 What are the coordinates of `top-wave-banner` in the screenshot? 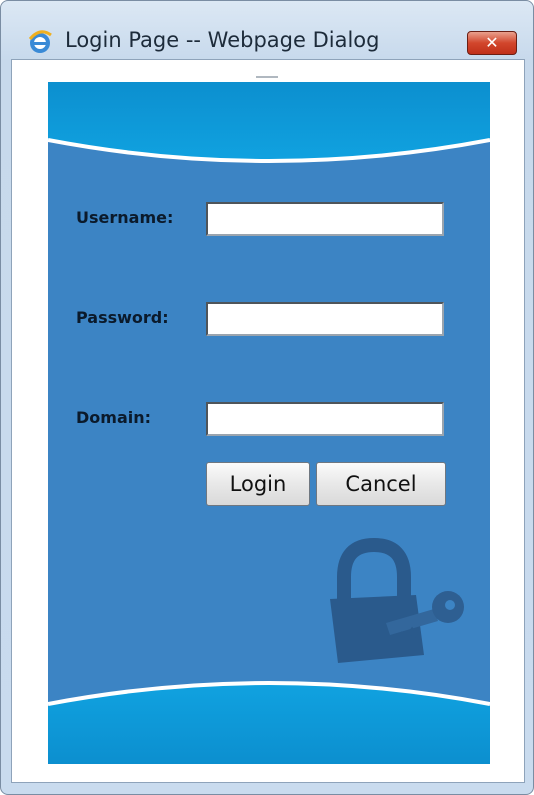 It's located at (269, 122).